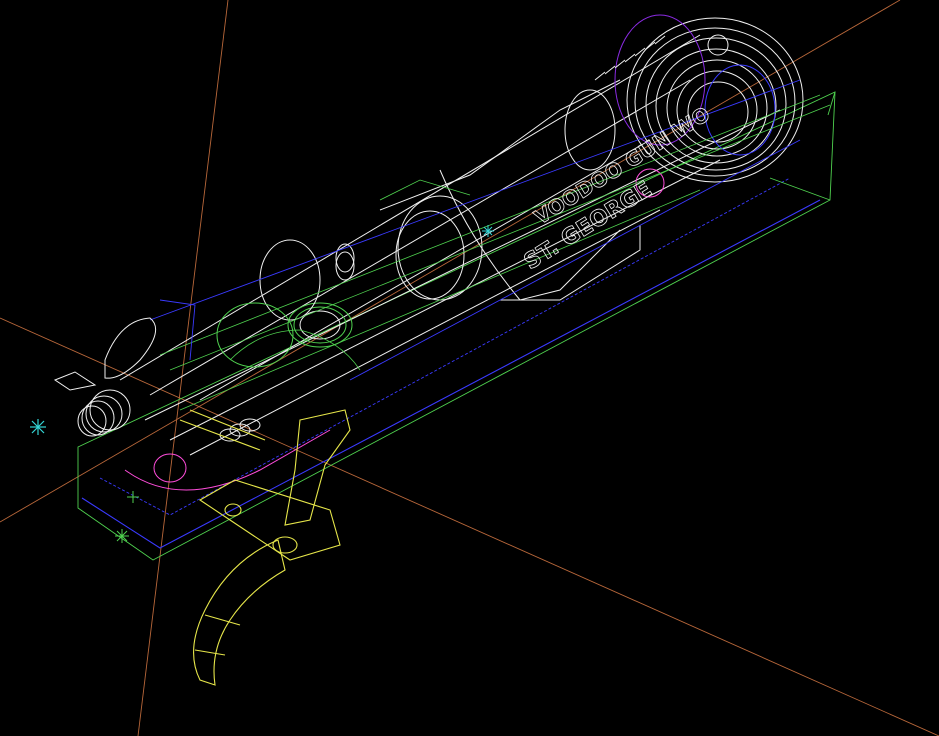 The height and width of the screenshot is (736, 939). What do you see at coordinates (105, 354) in the screenshot?
I see `loading-port` at bounding box center [105, 354].